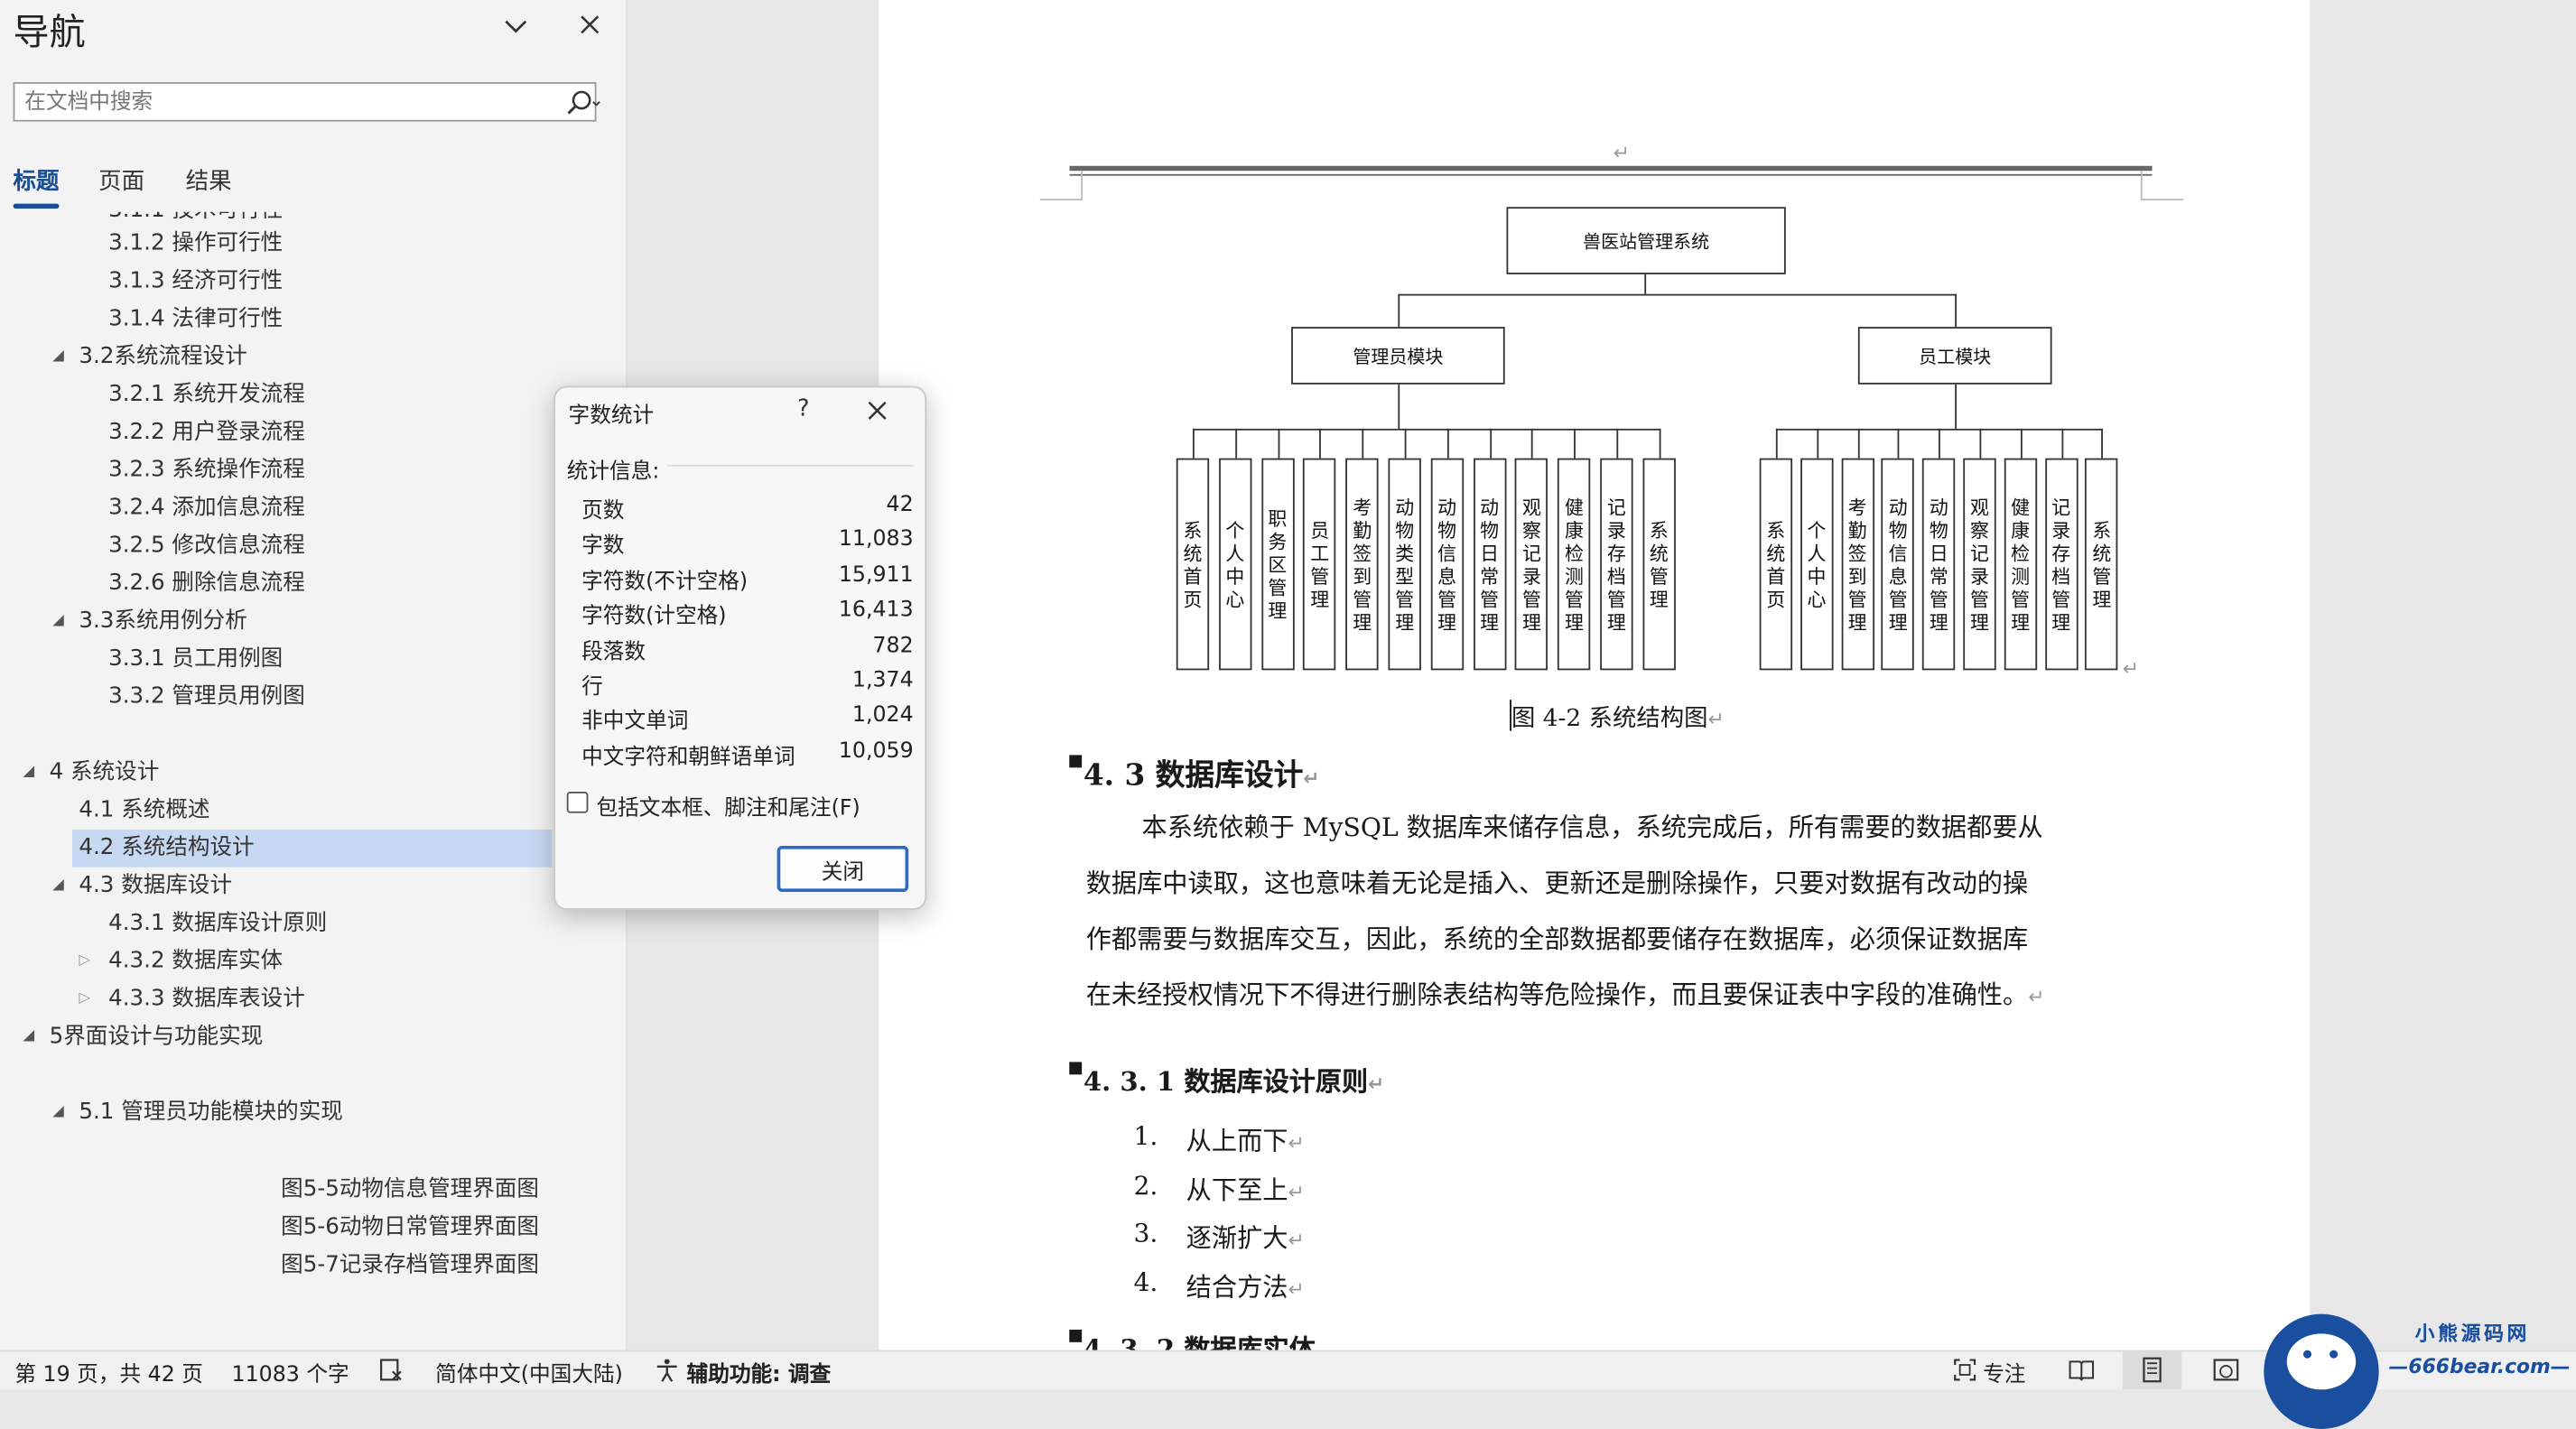 The image size is (2576, 1429). I want to click on header-rule, so click(1611, 168).